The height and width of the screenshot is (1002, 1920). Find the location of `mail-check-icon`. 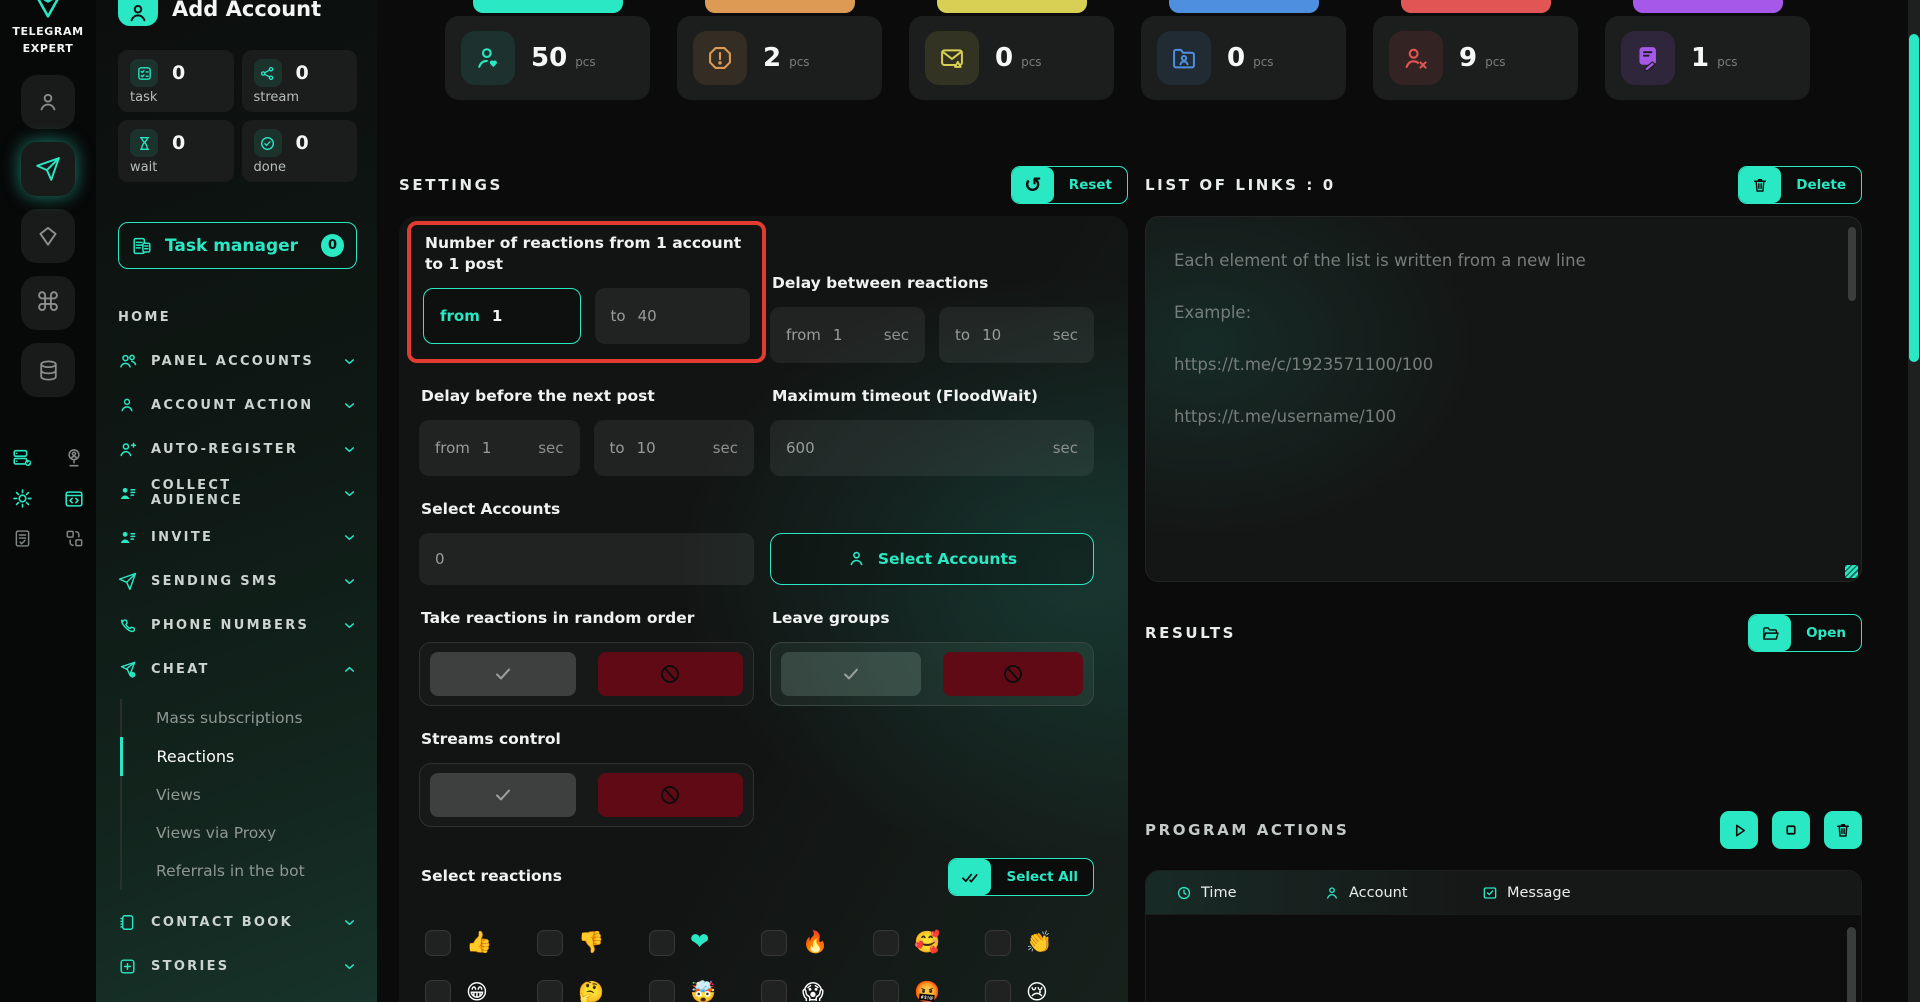

mail-check-icon is located at coordinates (1490, 893).